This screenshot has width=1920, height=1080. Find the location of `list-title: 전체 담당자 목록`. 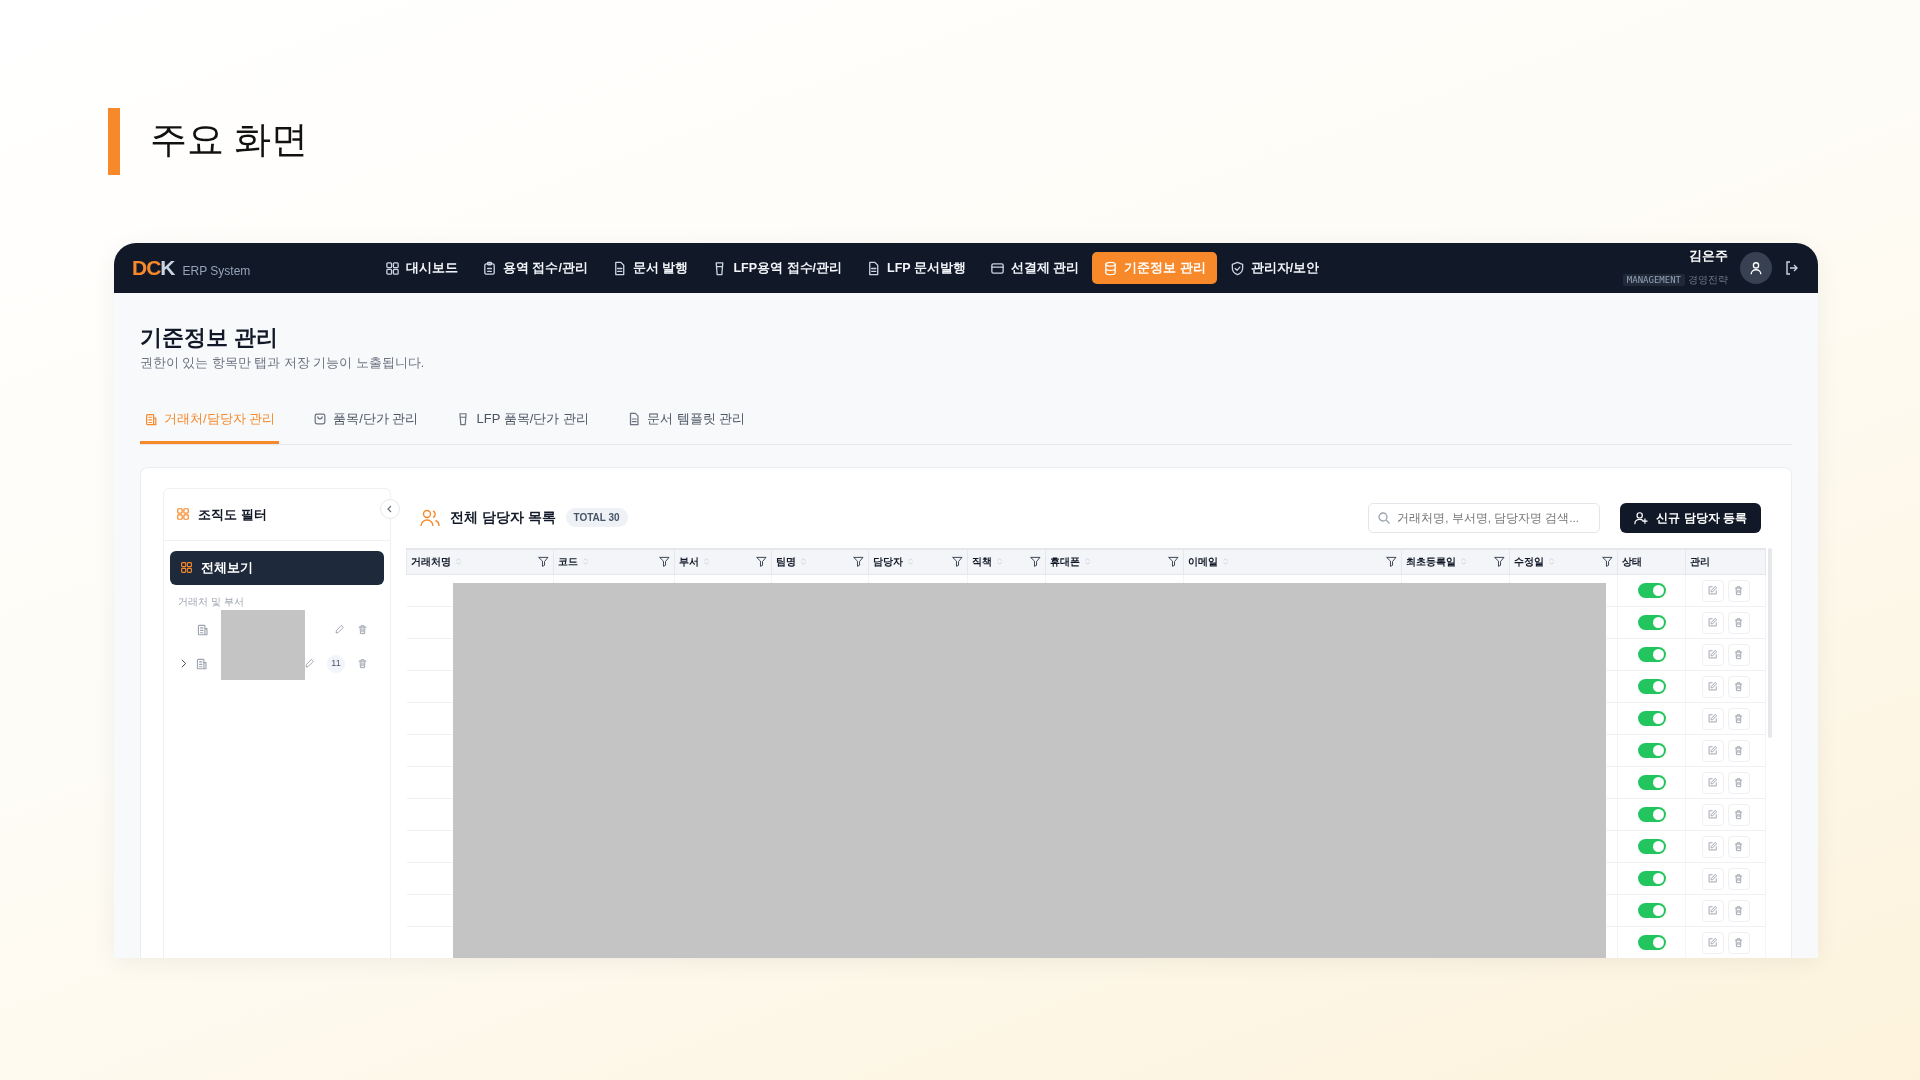

list-title: 전체 담당자 목록 is located at coordinates (503, 517).